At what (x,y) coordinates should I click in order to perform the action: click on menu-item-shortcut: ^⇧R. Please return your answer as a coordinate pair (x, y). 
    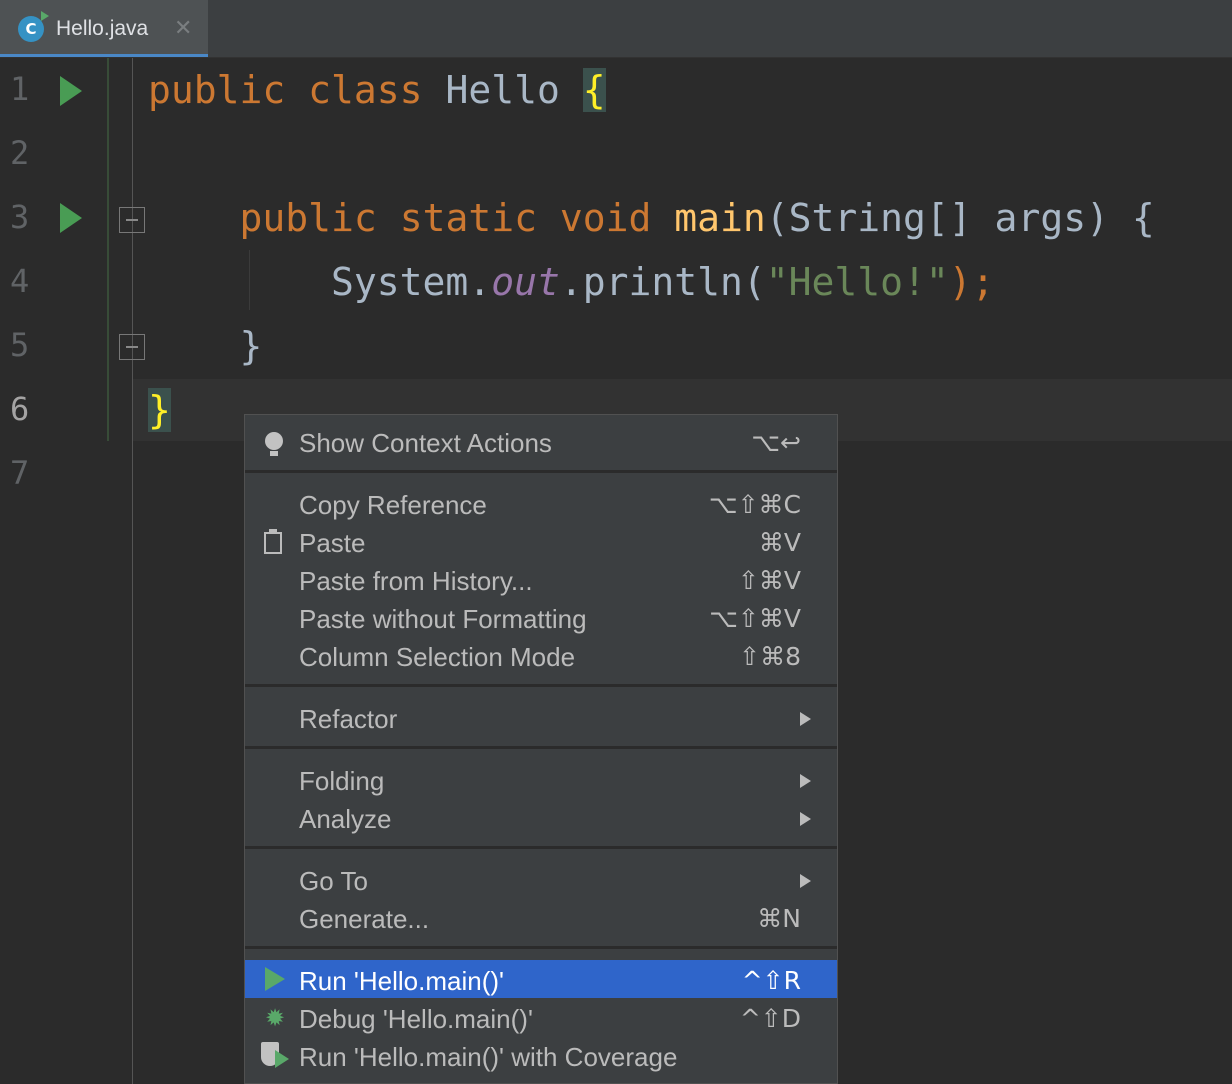
    Looking at the image, I should click on (771, 980).